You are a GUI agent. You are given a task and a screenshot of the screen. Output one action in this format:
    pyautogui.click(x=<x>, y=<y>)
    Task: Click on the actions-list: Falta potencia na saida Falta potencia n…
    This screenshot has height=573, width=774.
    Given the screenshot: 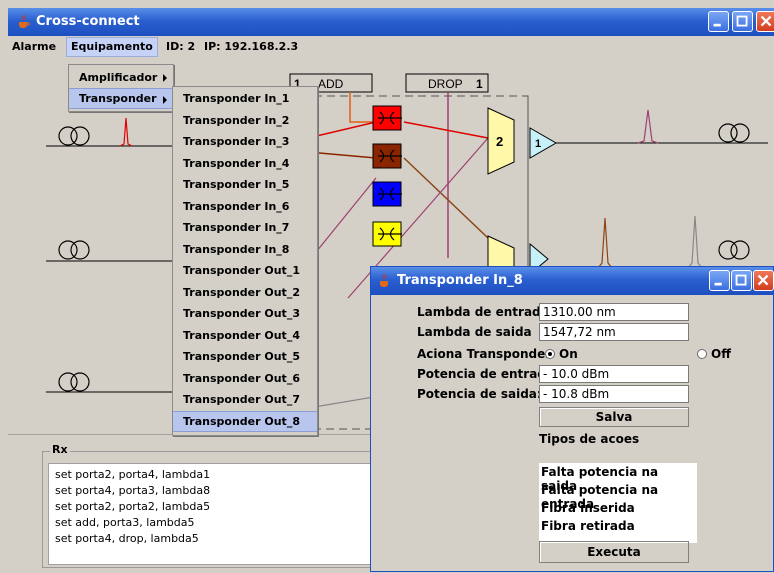 What is the action you would take?
    pyautogui.click(x=618, y=503)
    